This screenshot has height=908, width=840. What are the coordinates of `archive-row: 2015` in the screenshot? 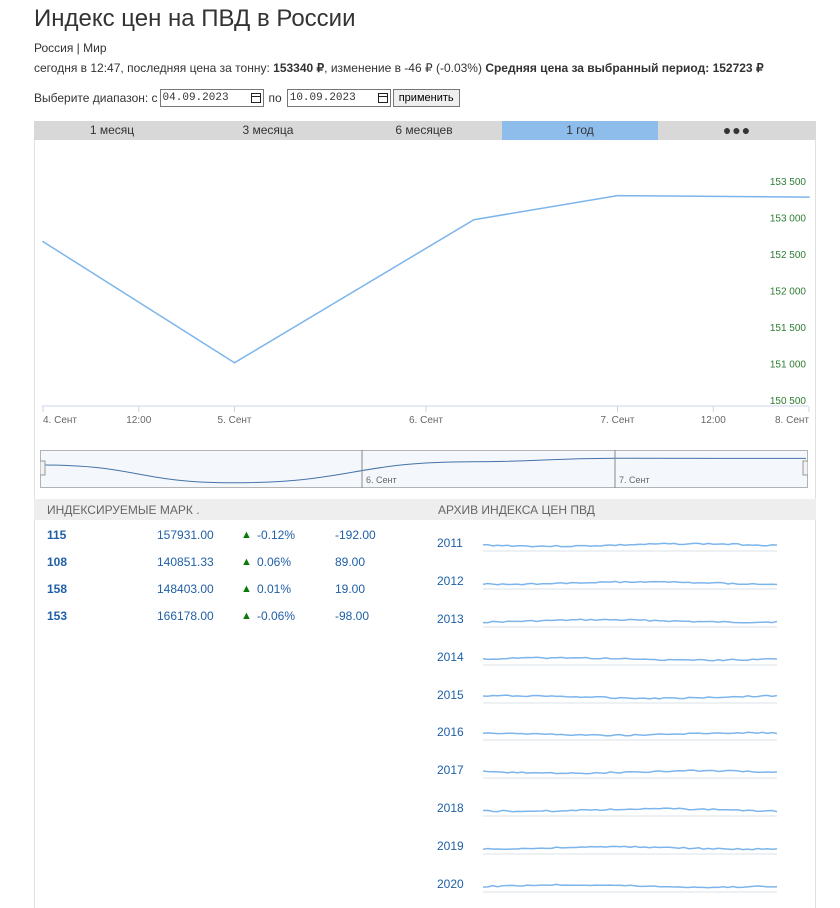 It's located at (607, 695).